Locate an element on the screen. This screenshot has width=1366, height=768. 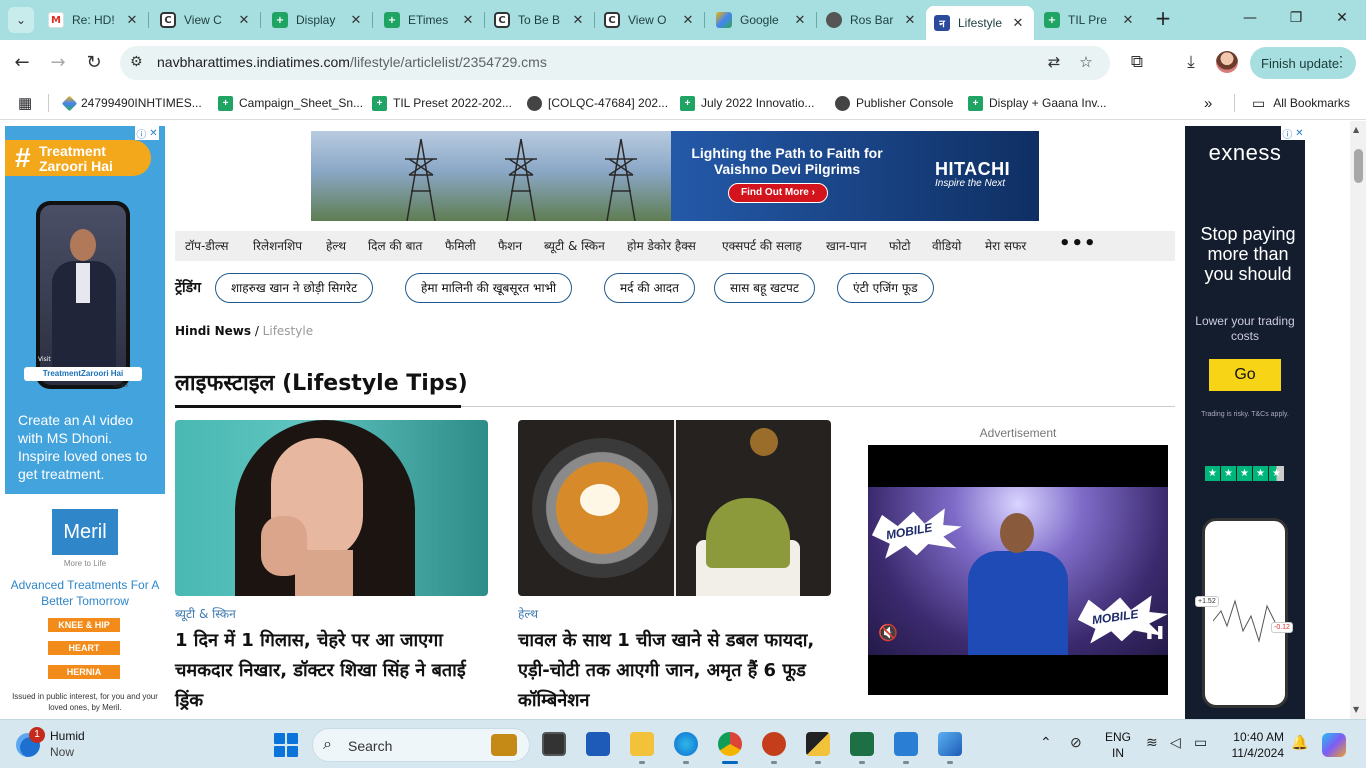
nav-item: वीडियो is located at coordinates (946, 245).